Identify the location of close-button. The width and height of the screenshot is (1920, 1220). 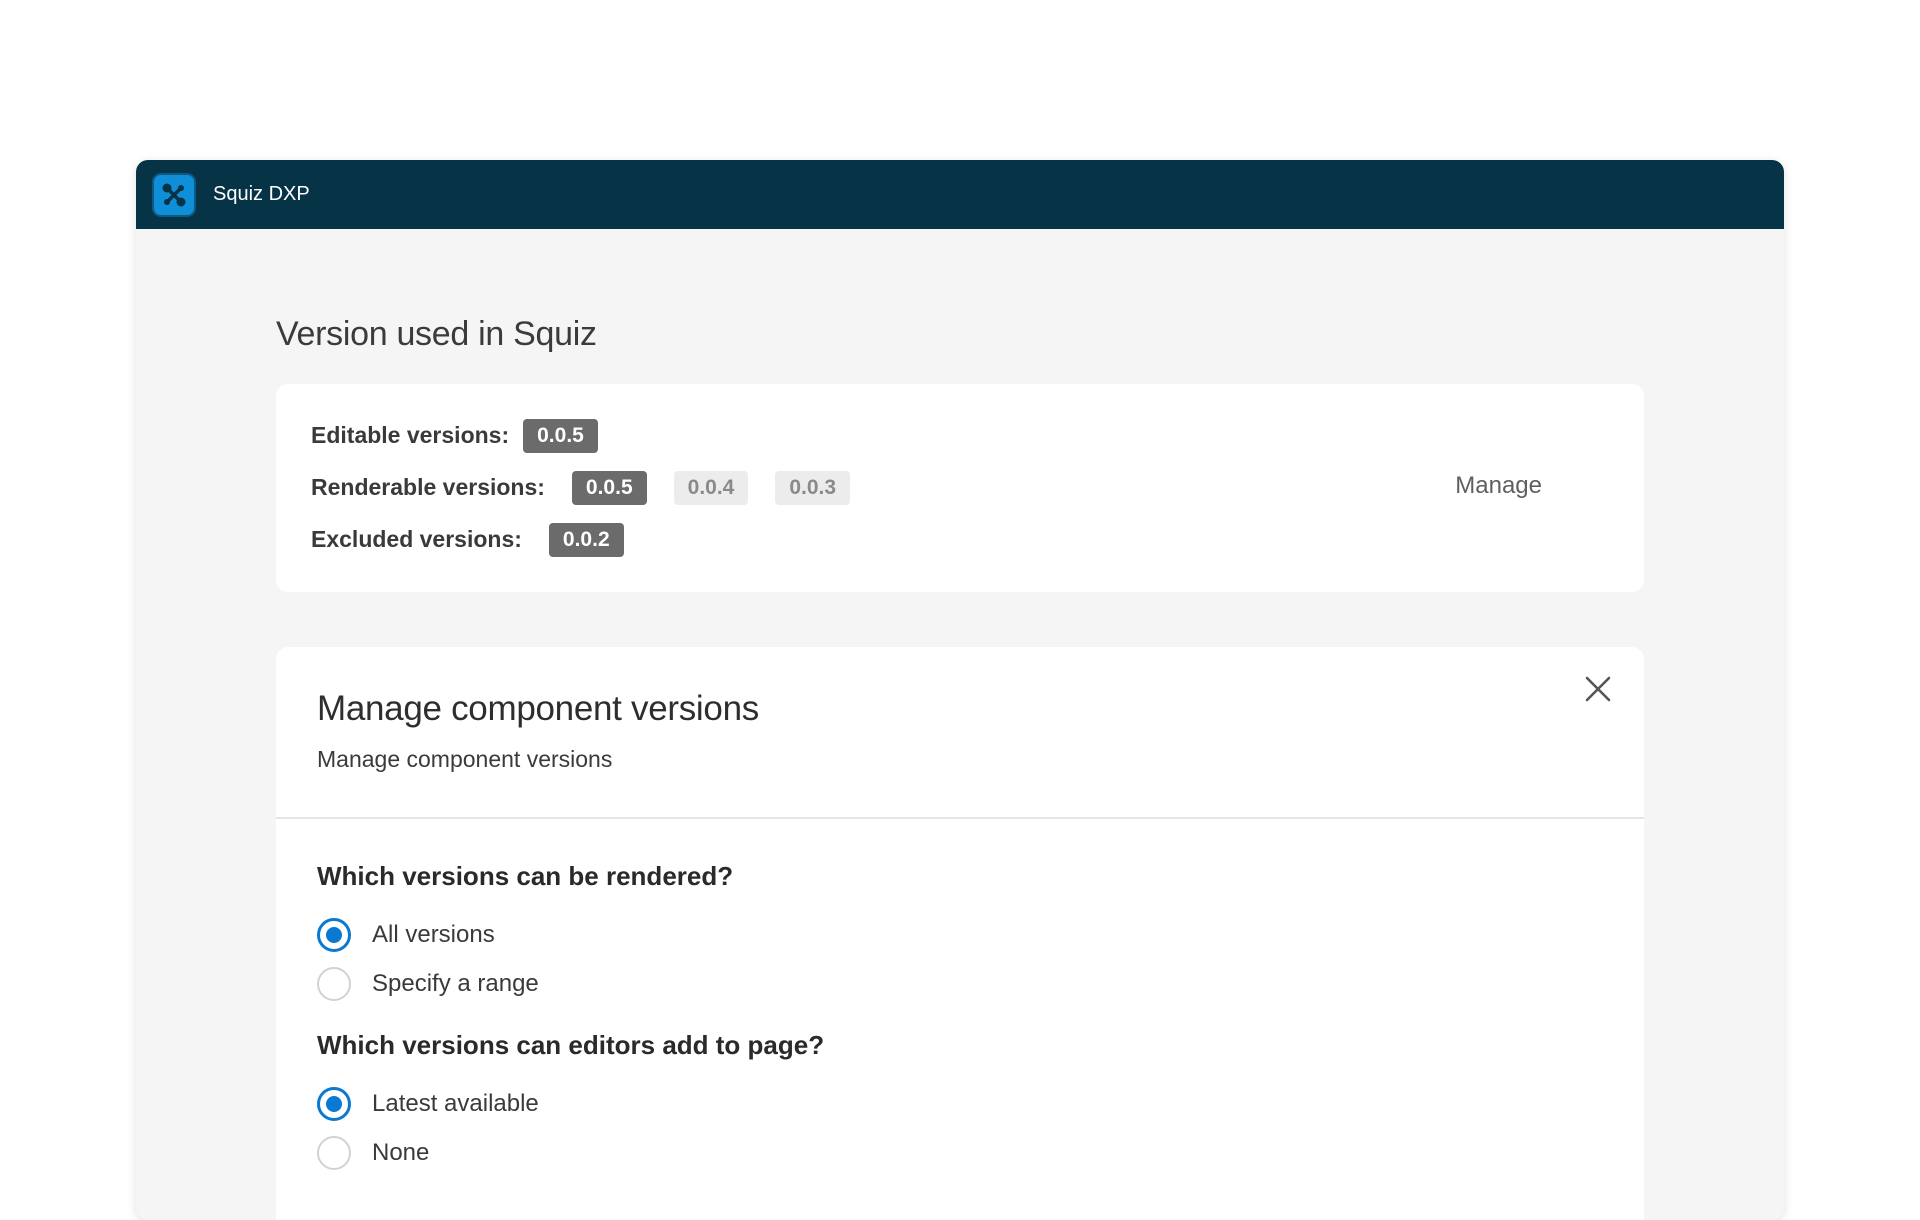
(1598, 689).